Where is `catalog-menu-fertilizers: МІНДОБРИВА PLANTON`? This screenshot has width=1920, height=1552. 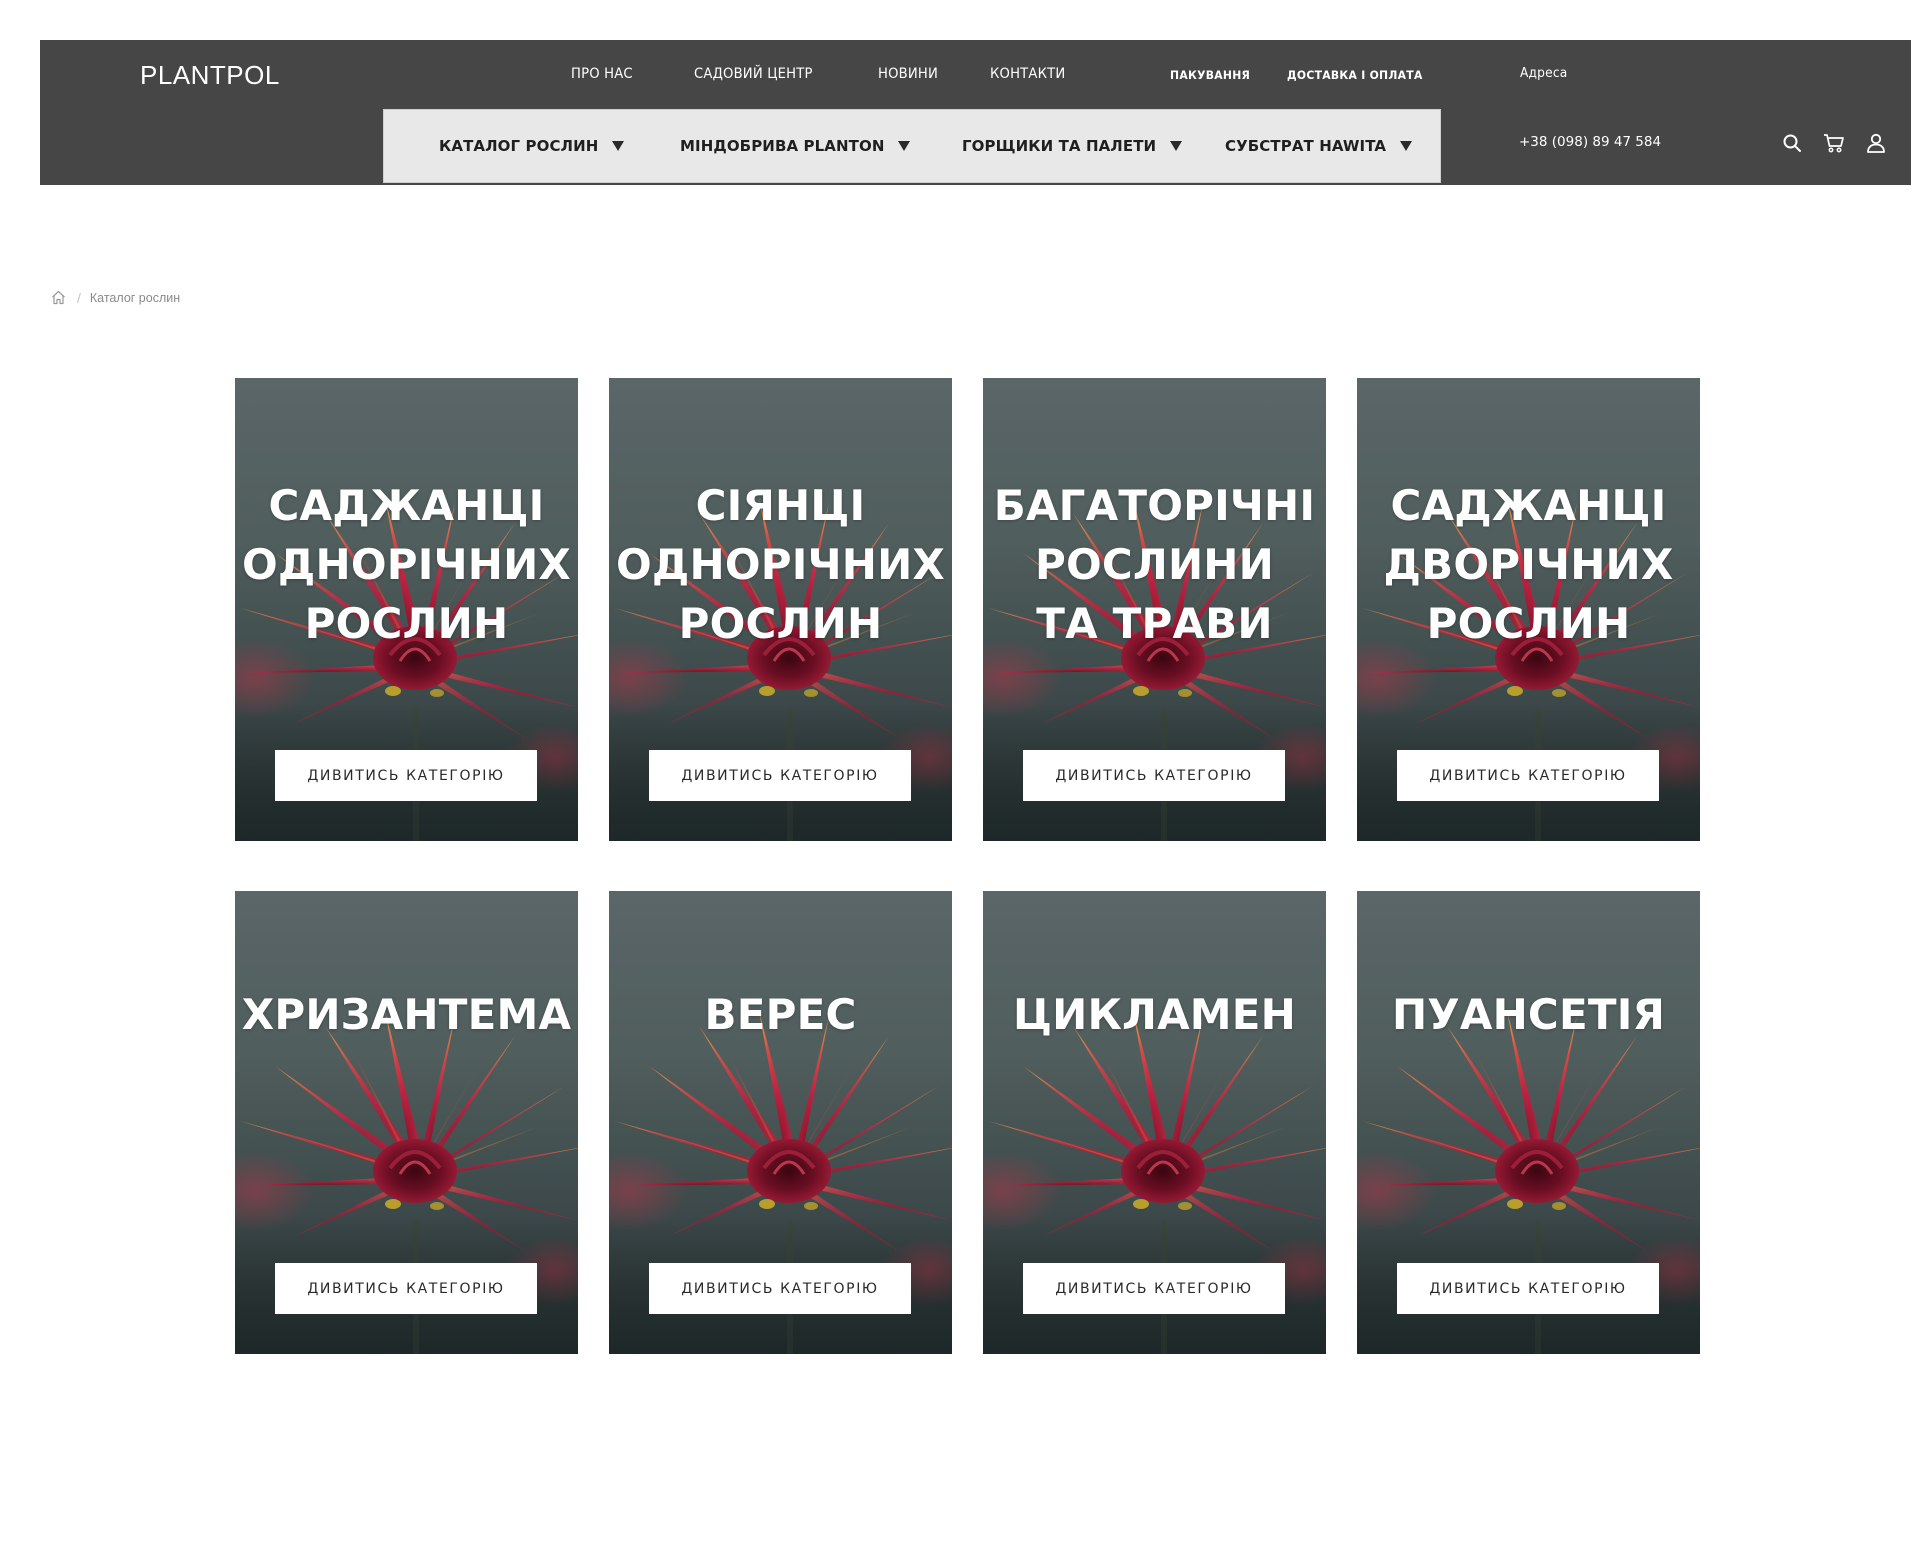 catalog-menu-fertilizers: МІНДОБРИВА PLANTON is located at coordinates (795, 146).